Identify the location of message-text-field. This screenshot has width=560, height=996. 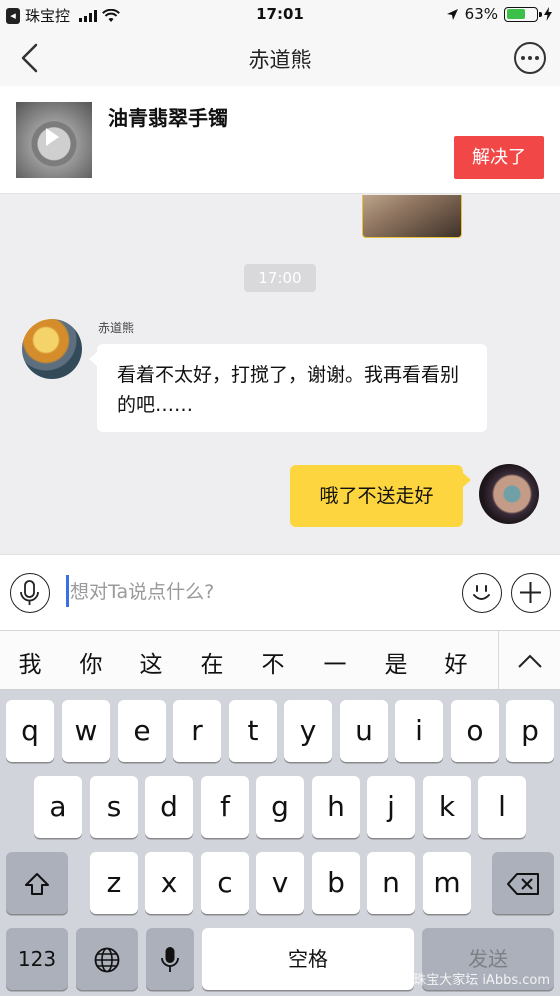
(255, 592).